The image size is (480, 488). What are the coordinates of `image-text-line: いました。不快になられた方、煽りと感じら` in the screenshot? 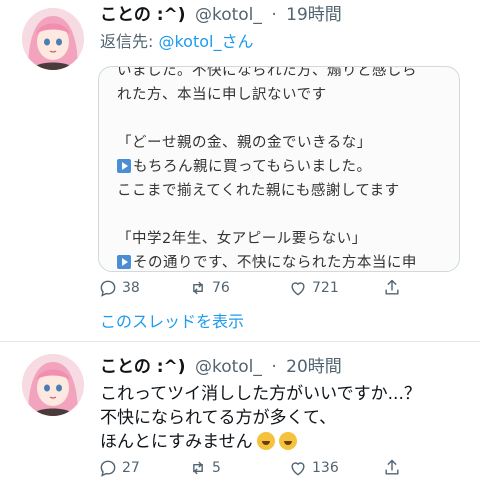 It's located at (267, 72).